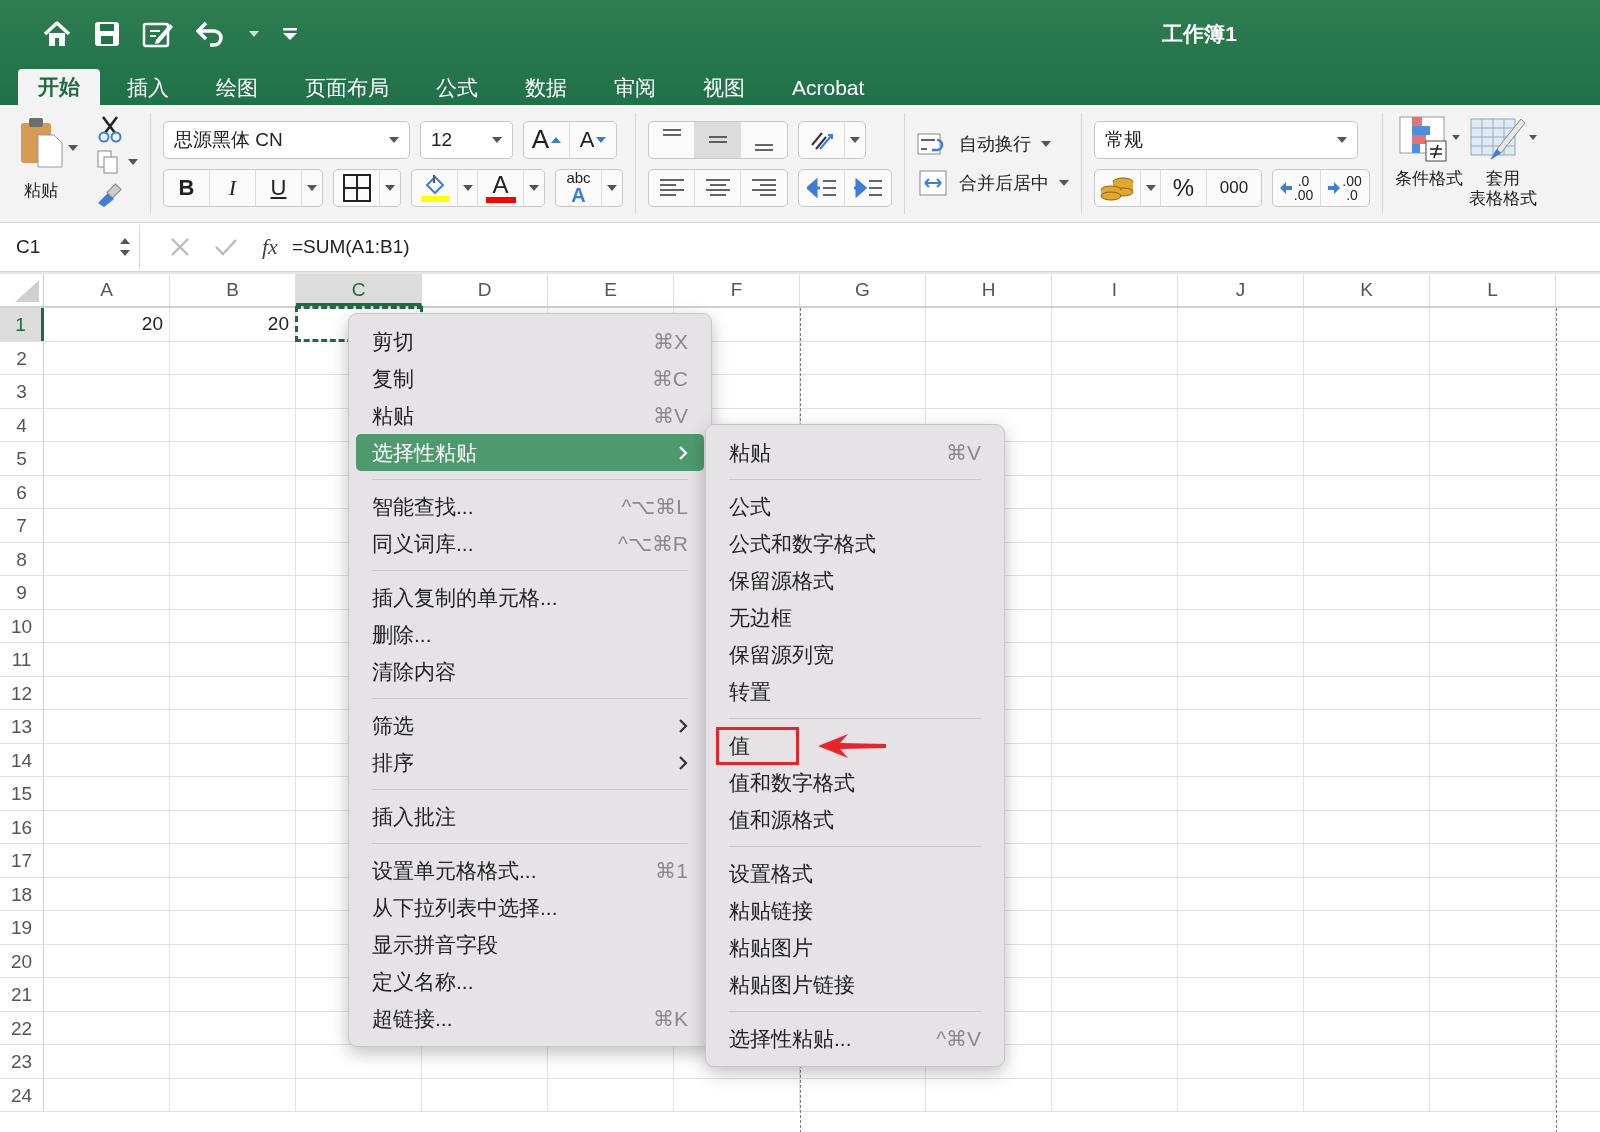  Describe the element at coordinates (22, 1027) in the screenshot. I see `row-header: 22` at that location.